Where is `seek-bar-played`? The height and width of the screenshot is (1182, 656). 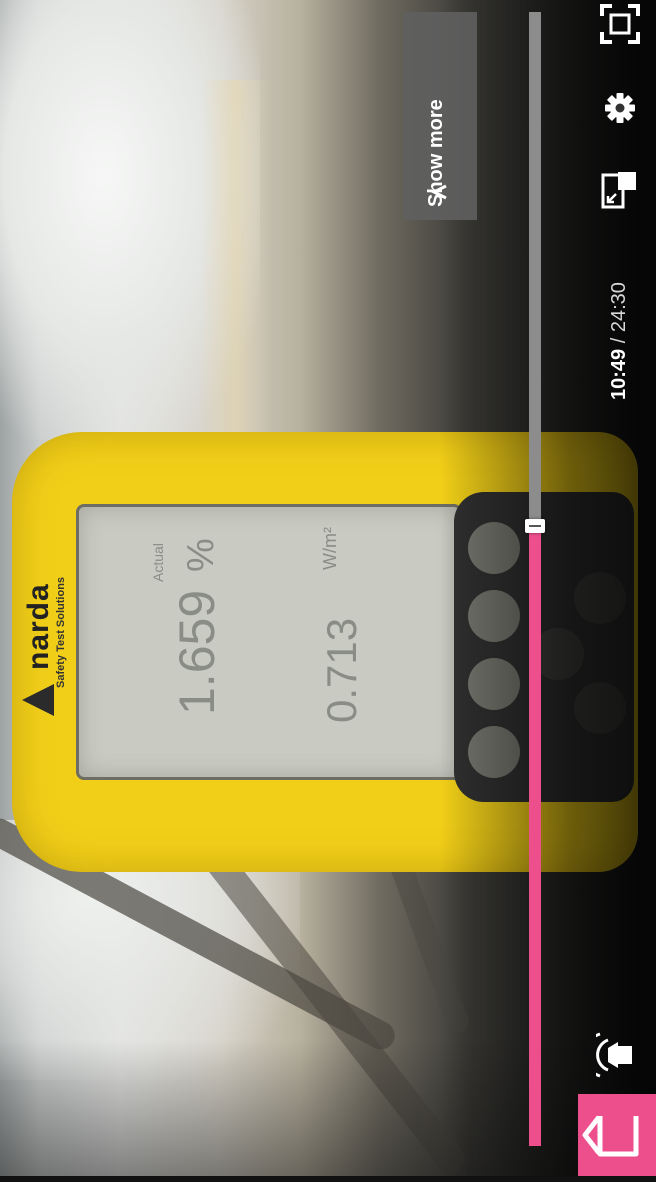
seek-bar-played is located at coordinates (535, 836).